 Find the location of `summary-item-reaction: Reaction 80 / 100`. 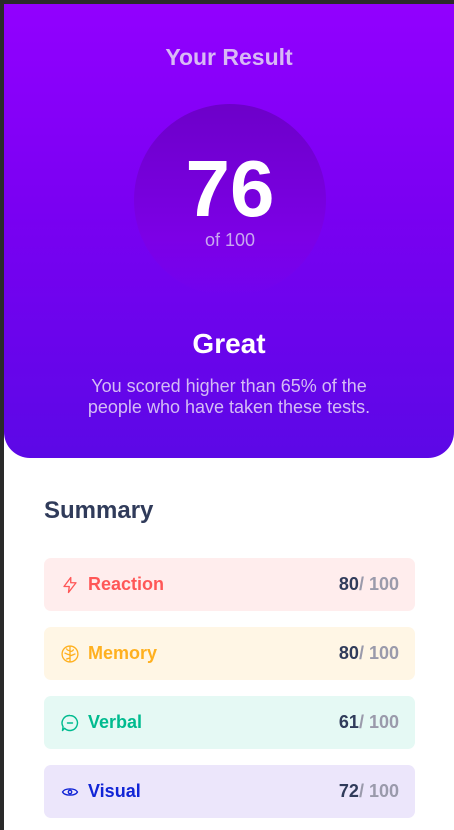

summary-item-reaction: Reaction 80 / 100 is located at coordinates (229, 584).